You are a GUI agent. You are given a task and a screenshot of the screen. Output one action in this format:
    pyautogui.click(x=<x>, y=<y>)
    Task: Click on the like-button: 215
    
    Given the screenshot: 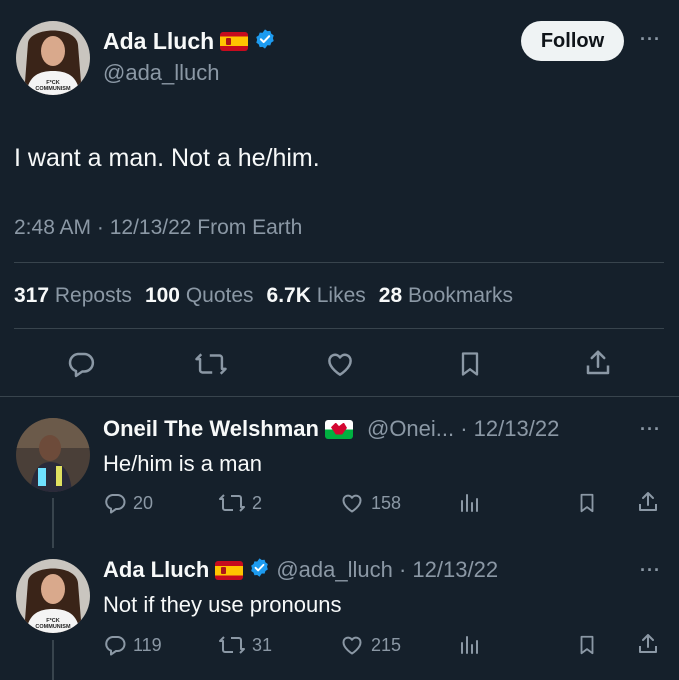 What is the action you would take?
    pyautogui.click(x=370, y=645)
    